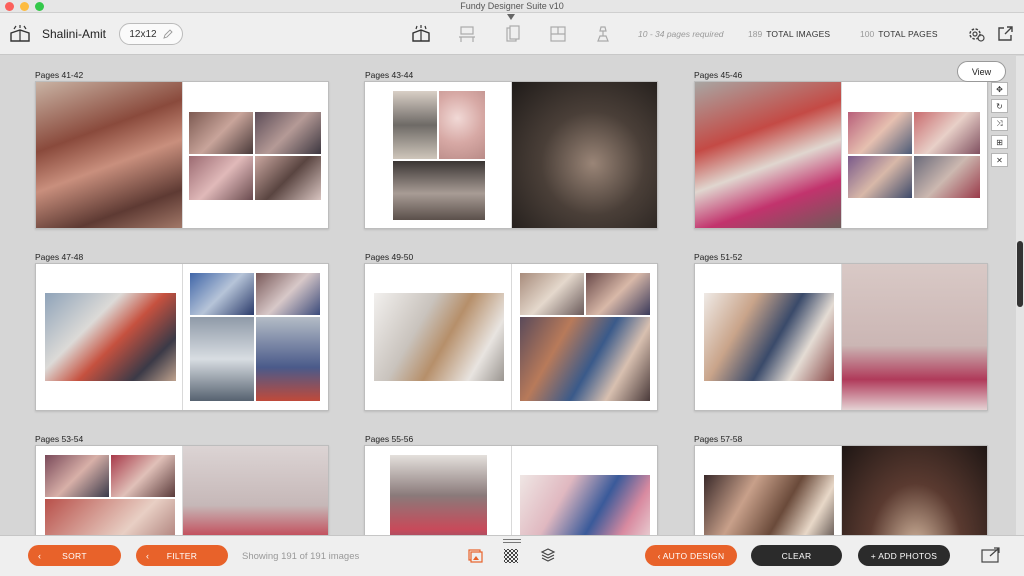  Describe the element at coordinates (867, 34) in the screenshot. I see `total-pages-count: 100` at that location.